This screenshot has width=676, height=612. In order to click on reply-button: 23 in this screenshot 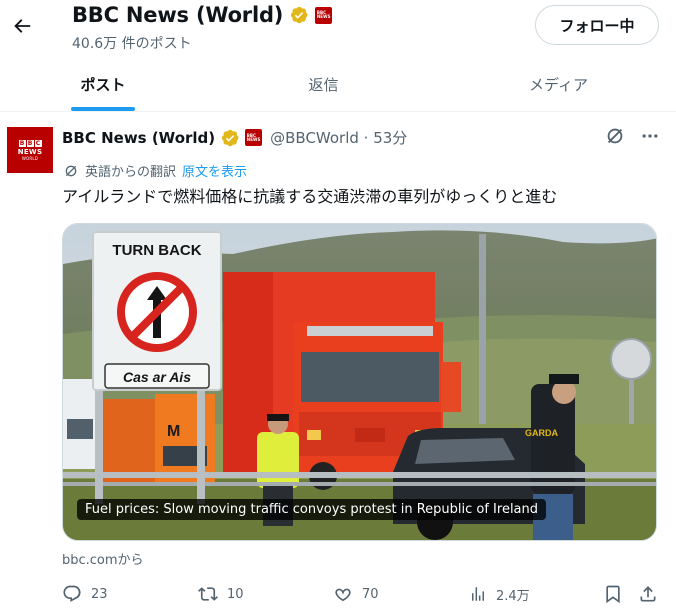, I will do `click(85, 594)`.